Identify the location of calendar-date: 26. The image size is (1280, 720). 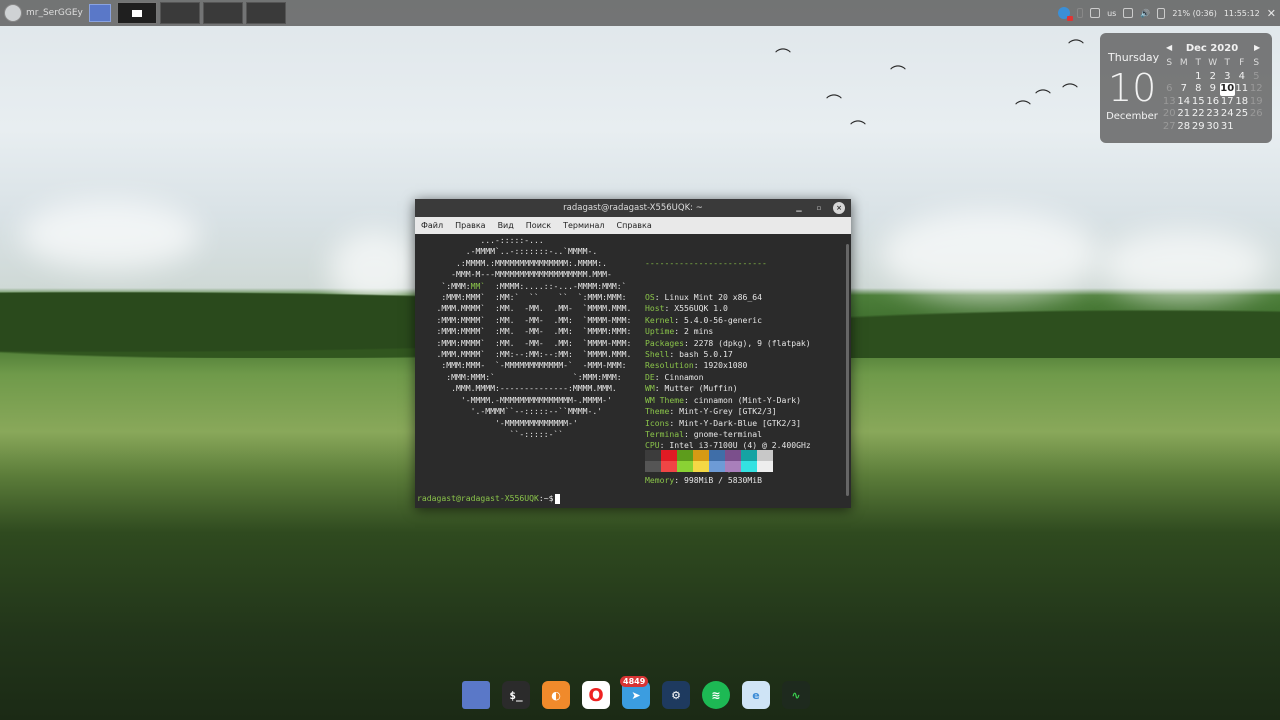
(1256, 114).